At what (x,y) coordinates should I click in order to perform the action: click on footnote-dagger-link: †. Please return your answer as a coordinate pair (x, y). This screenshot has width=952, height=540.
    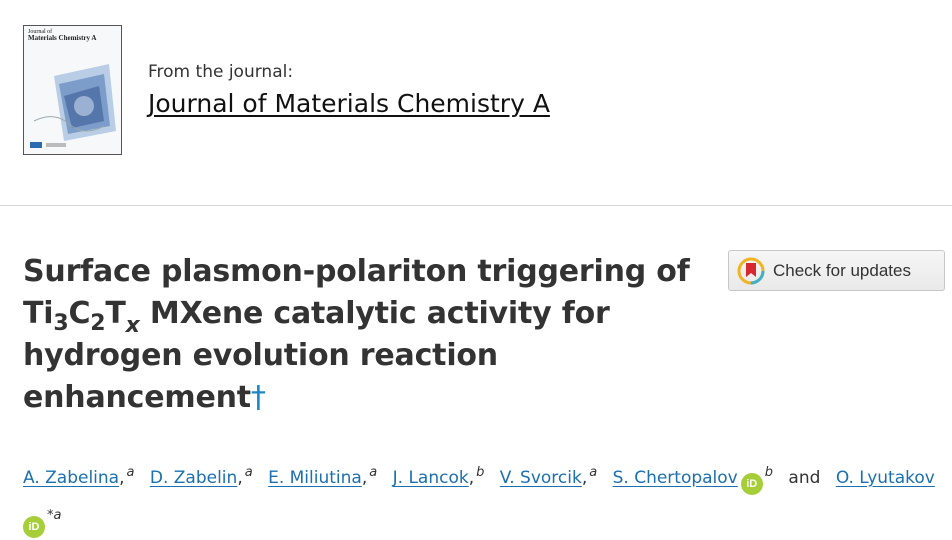
    Looking at the image, I should click on (258, 397).